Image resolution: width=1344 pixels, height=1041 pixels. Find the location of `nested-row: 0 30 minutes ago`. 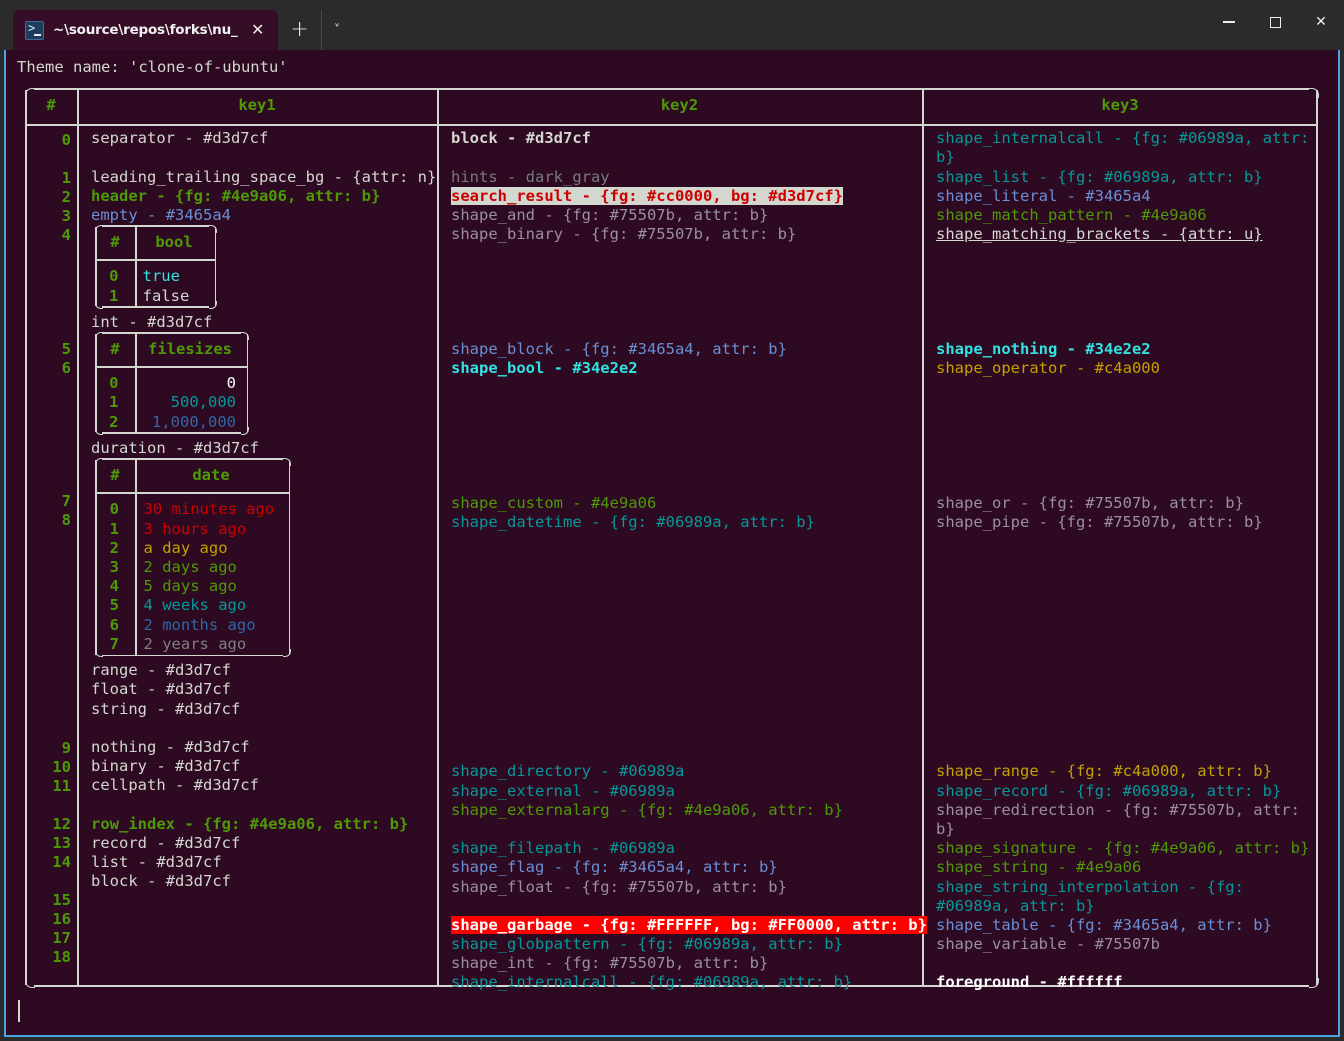

nested-row: 0 30 minutes ago is located at coordinates (192, 509).